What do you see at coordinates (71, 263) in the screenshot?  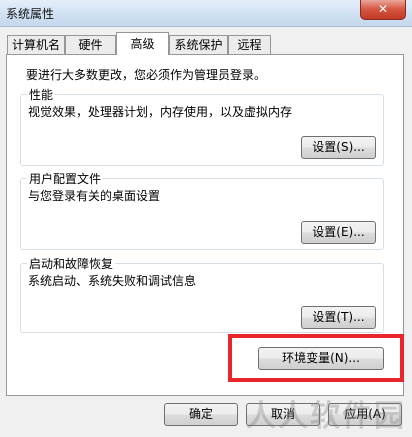 I see `startup-recovery-title: 启动和故障恢复` at bounding box center [71, 263].